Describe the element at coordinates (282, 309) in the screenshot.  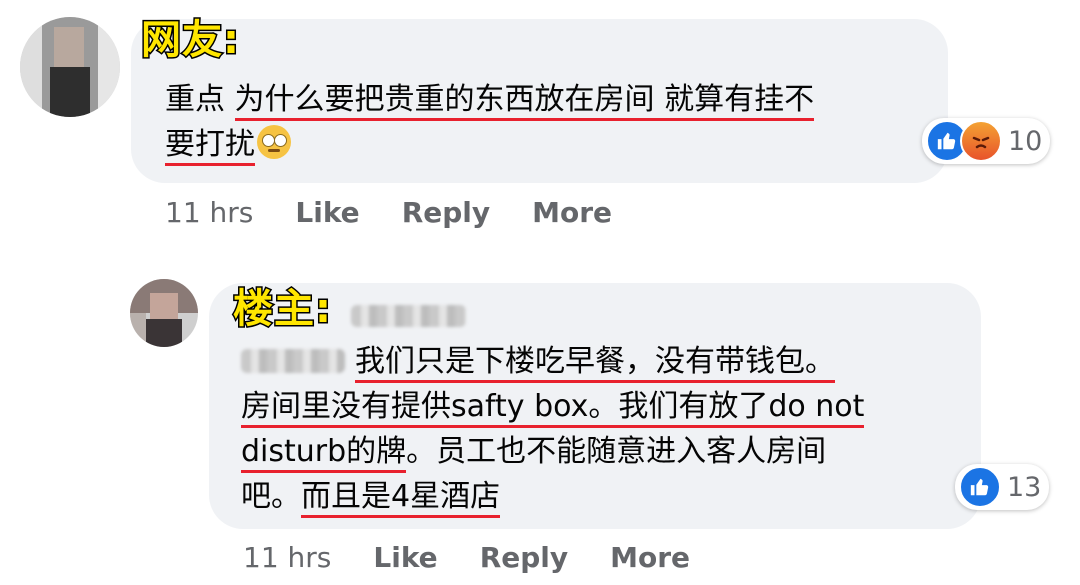
I see `commenter-tag: 楼主:` at that location.